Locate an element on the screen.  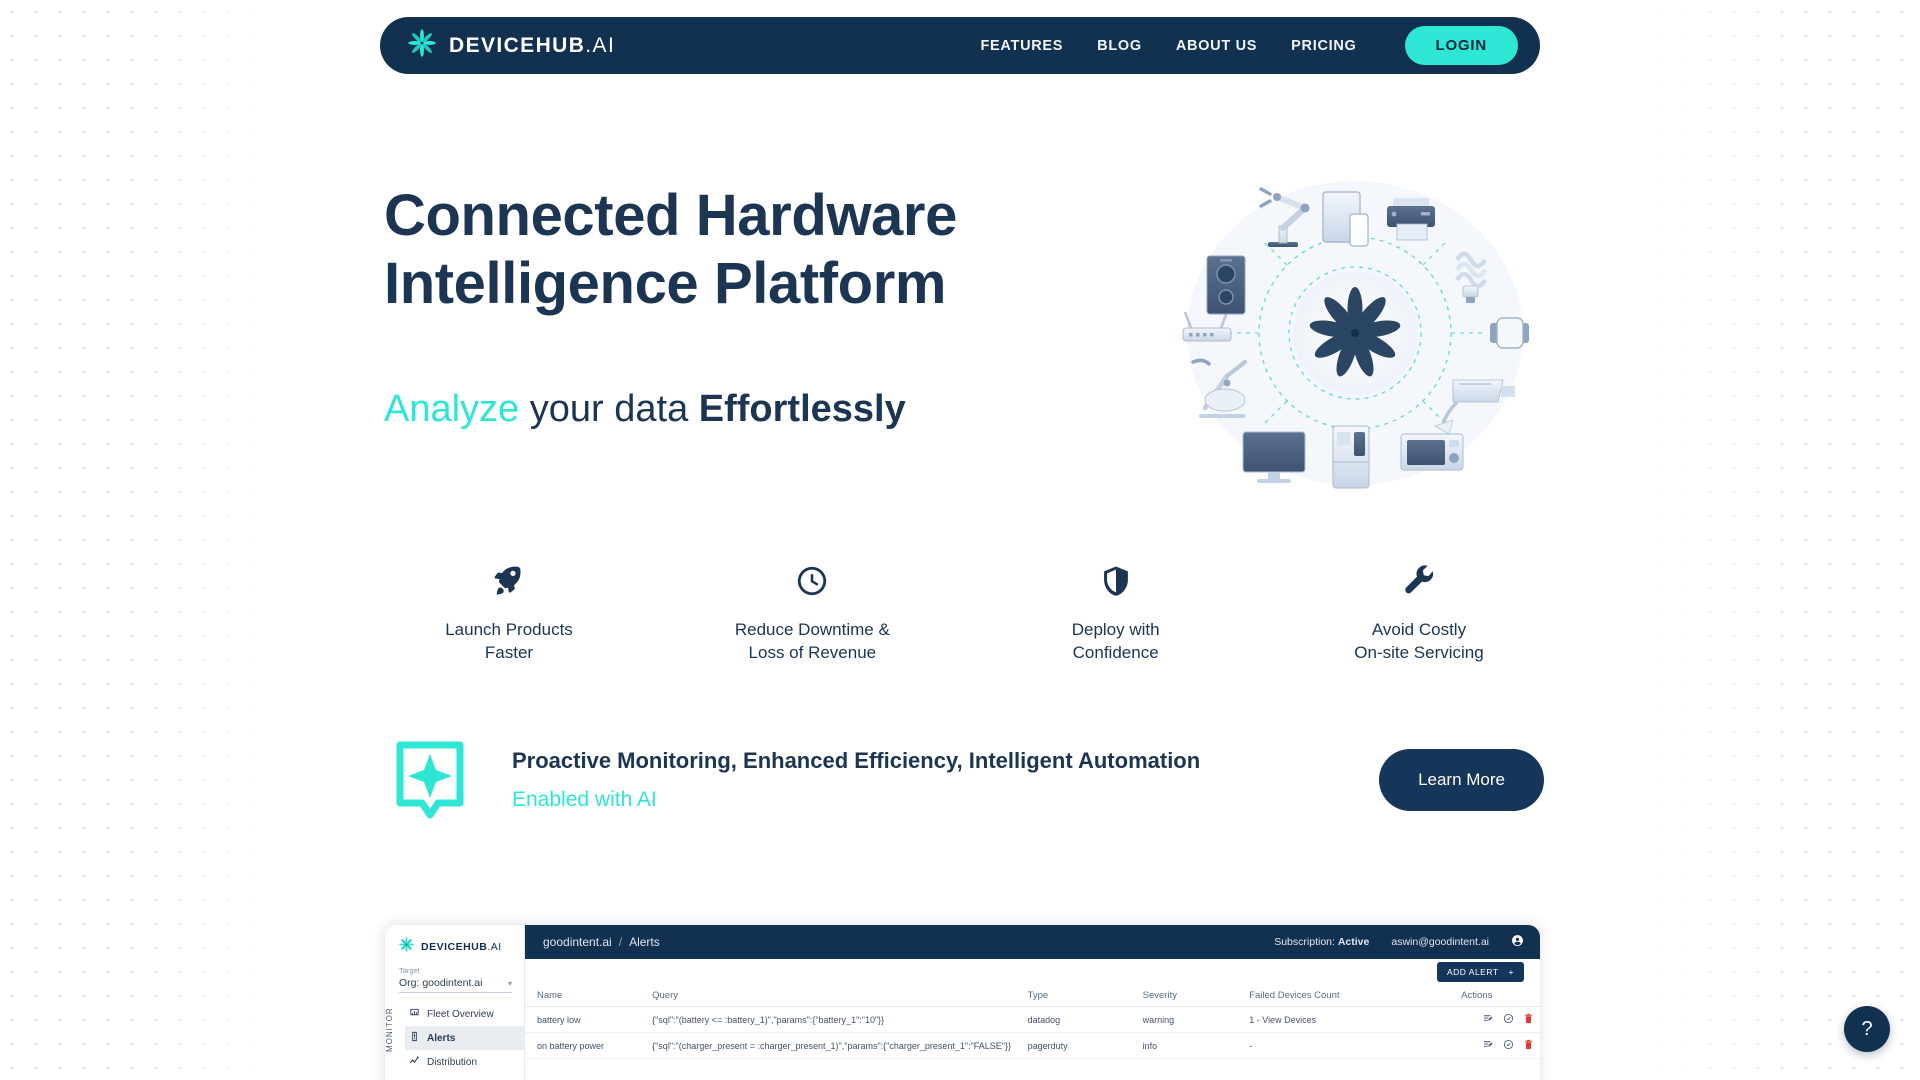
dashboard-actionbar: ADD ALERT + is located at coordinates (1032, 972).